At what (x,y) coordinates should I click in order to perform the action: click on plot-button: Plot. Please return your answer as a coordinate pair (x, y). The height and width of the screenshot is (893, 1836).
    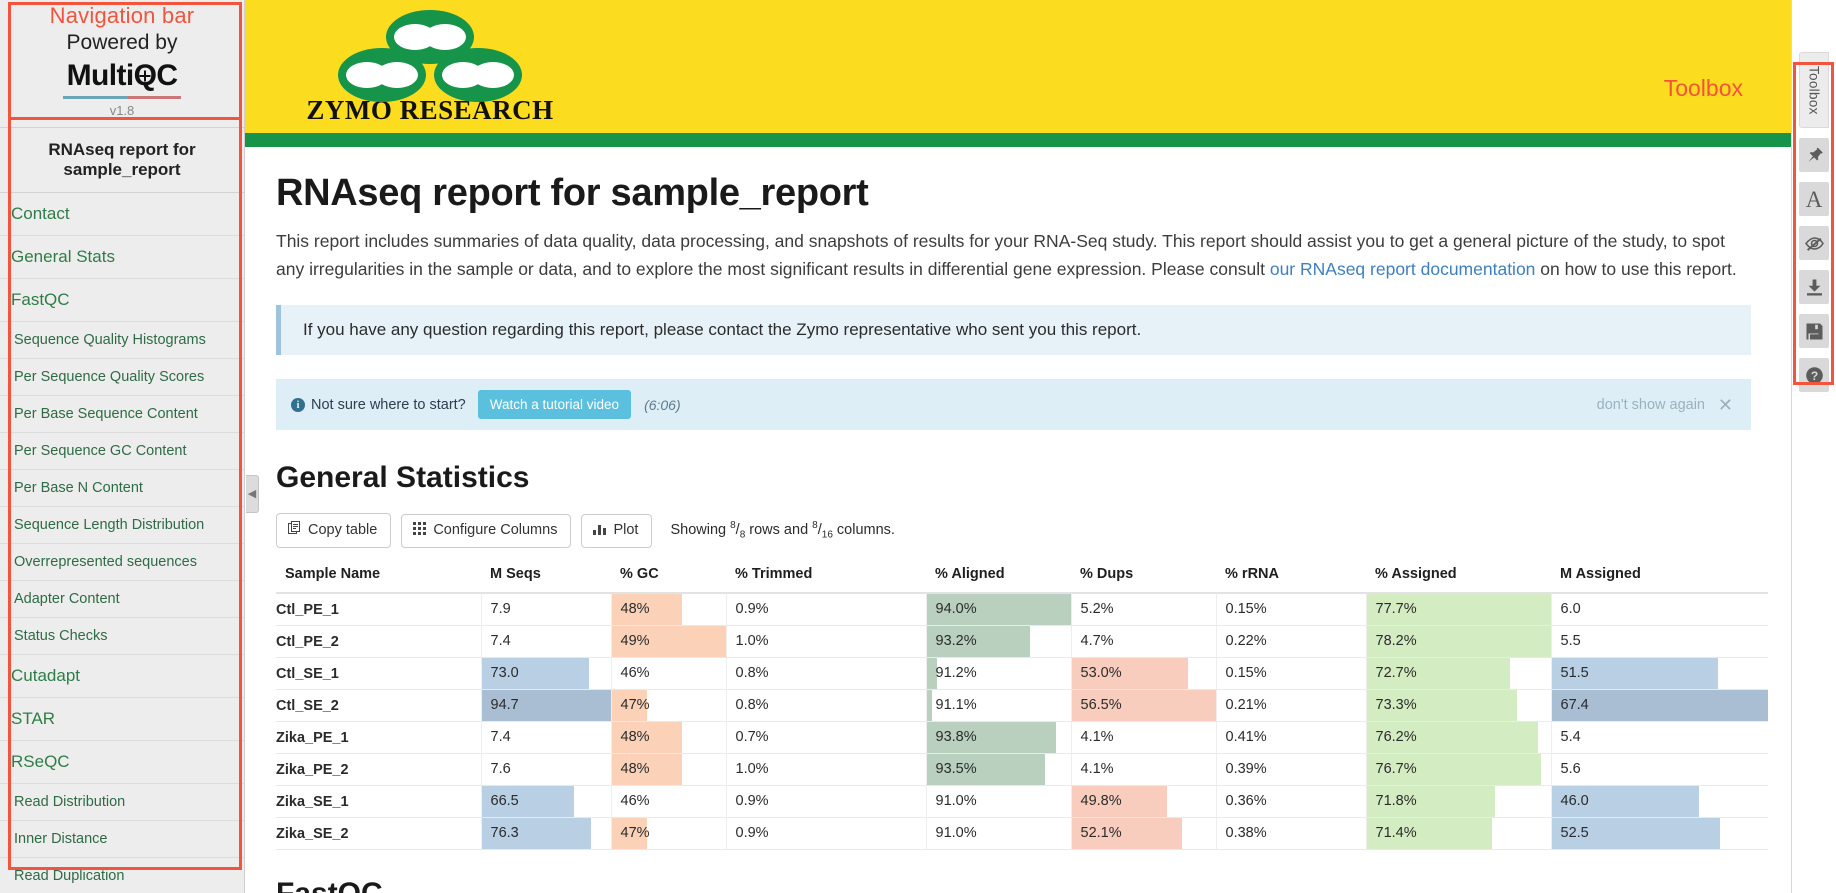
    Looking at the image, I should click on (617, 530).